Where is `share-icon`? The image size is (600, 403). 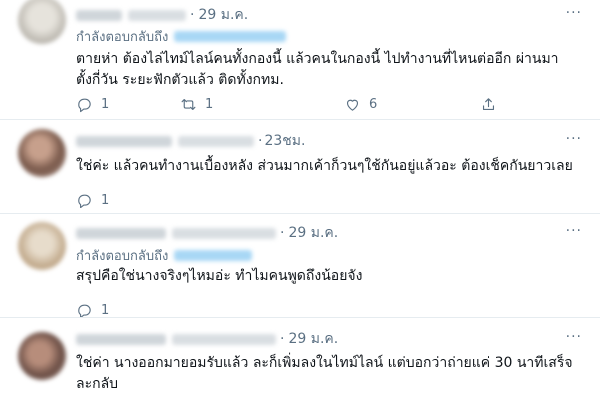 share-icon is located at coordinates (488, 103).